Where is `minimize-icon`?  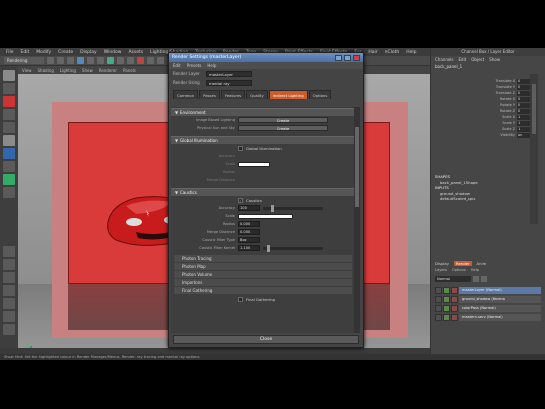 minimize-icon is located at coordinates (338, 57).